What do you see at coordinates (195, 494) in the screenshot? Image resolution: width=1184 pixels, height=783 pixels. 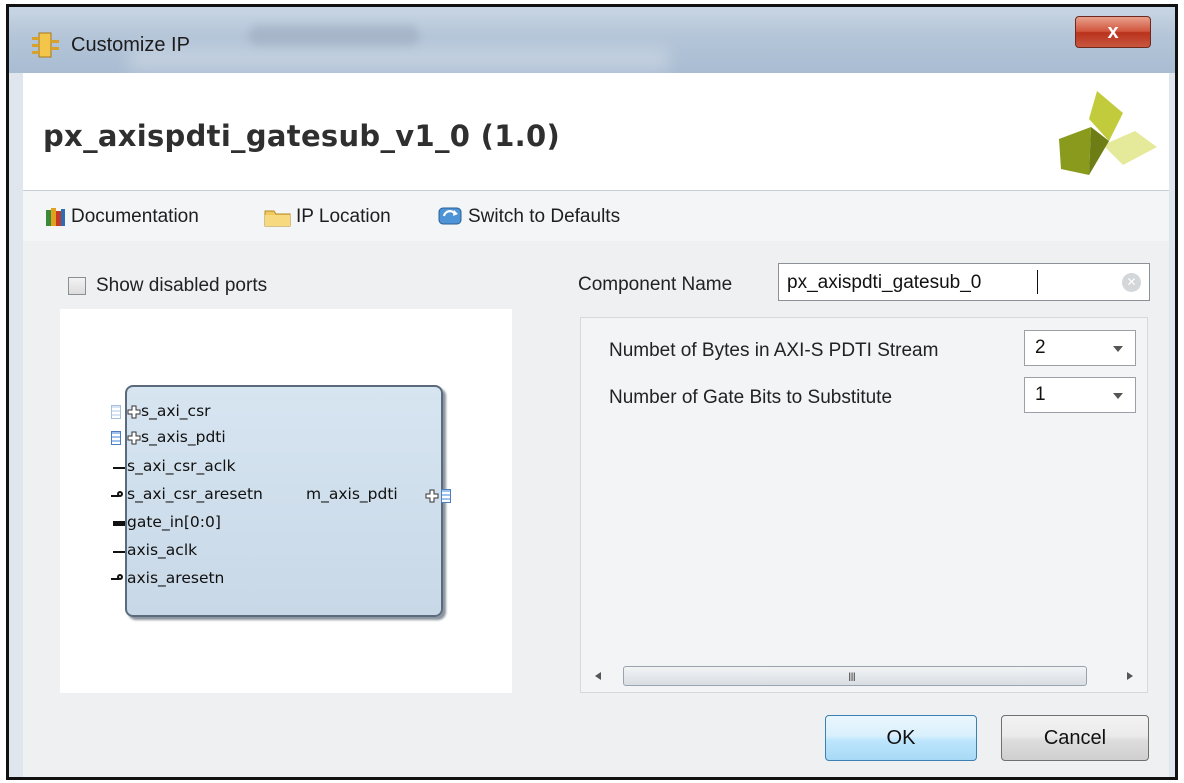 I see `port-label: s_axi_csr_aresetn` at bounding box center [195, 494].